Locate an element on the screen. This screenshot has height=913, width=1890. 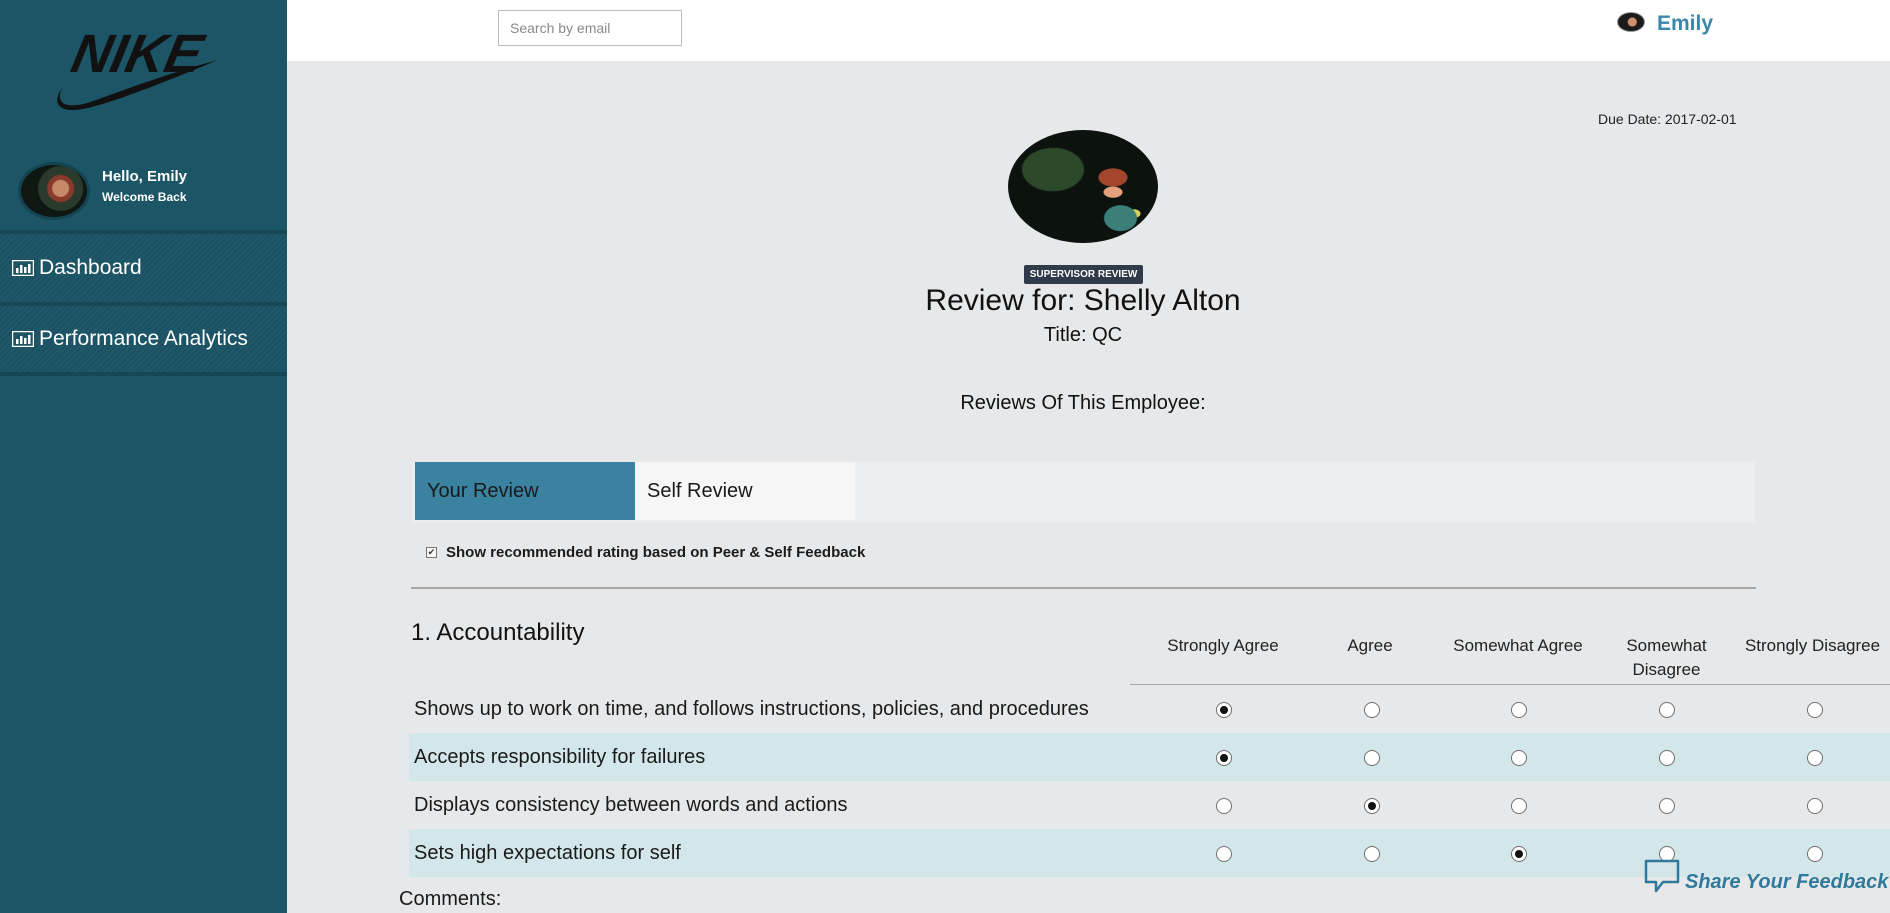
sidebar-item-performance-analytics: Performance Analytics is located at coordinates (143, 339).